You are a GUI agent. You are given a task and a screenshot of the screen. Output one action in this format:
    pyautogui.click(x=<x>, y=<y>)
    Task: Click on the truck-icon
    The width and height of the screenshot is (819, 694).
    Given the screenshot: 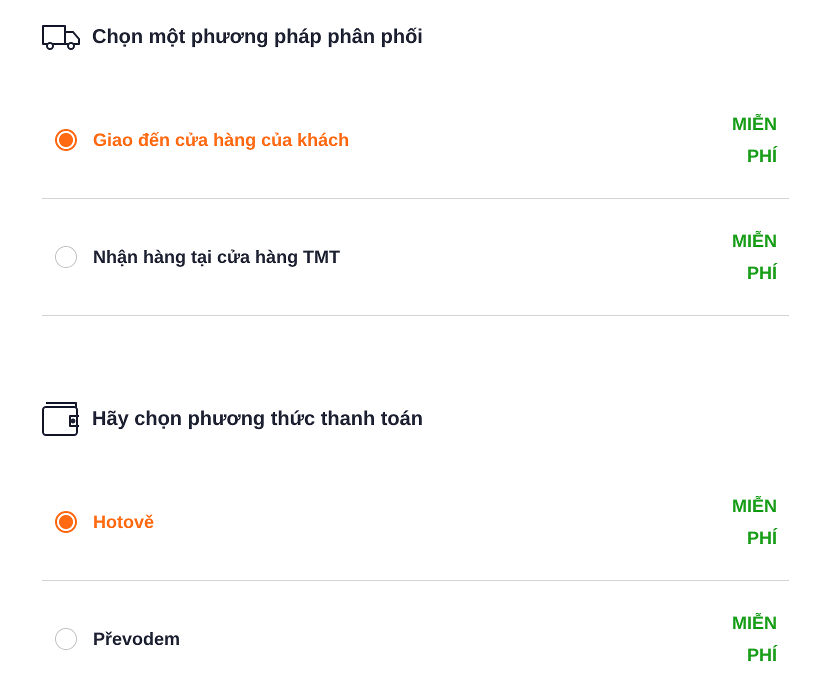 What is the action you would take?
    pyautogui.click(x=61, y=37)
    